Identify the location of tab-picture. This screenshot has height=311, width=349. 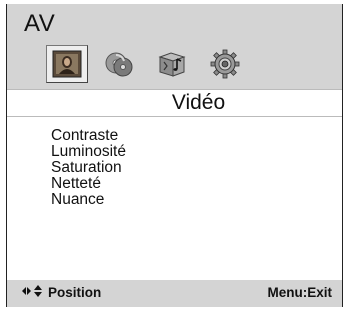
(67, 64).